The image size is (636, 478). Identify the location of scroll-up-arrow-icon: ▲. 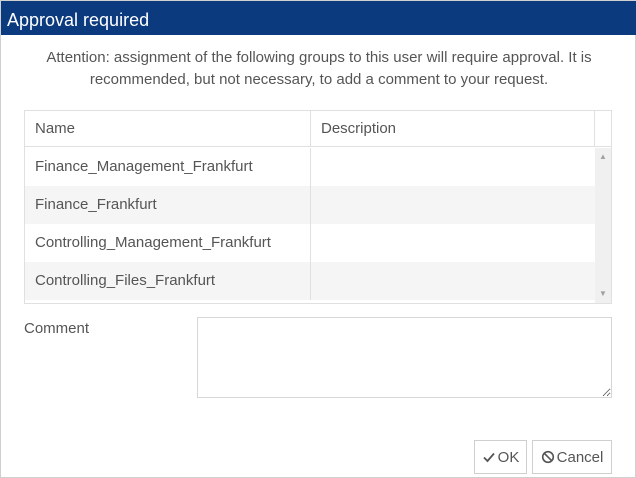
(603, 157).